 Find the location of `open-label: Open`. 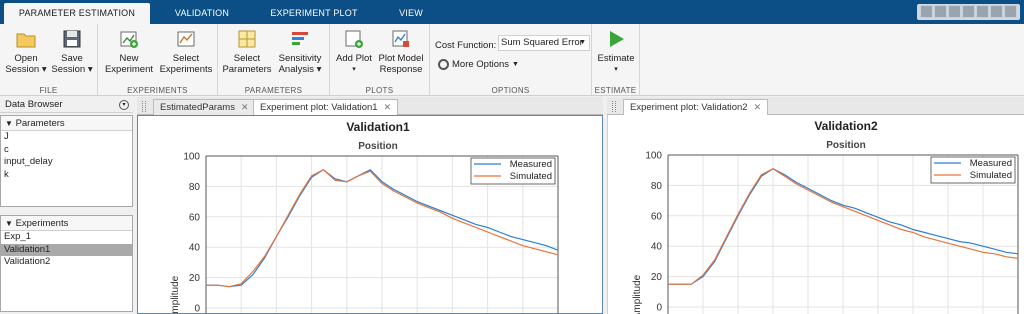

open-label: Open is located at coordinates (26, 58).